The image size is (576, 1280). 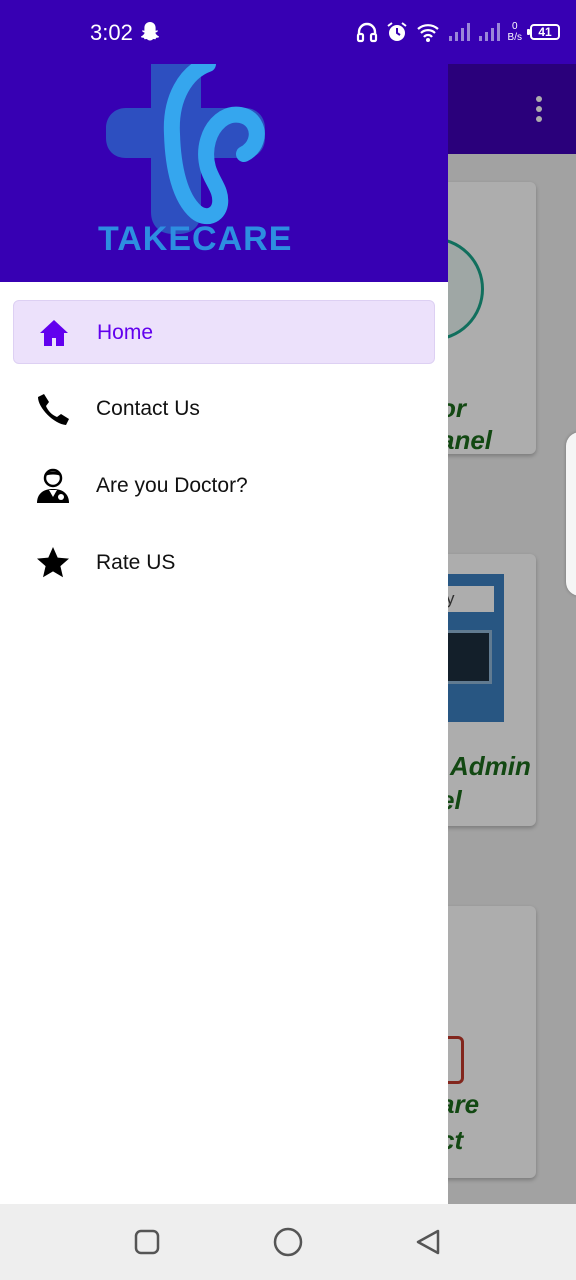 I want to click on menu-item-label: Rate US, so click(x=136, y=562).